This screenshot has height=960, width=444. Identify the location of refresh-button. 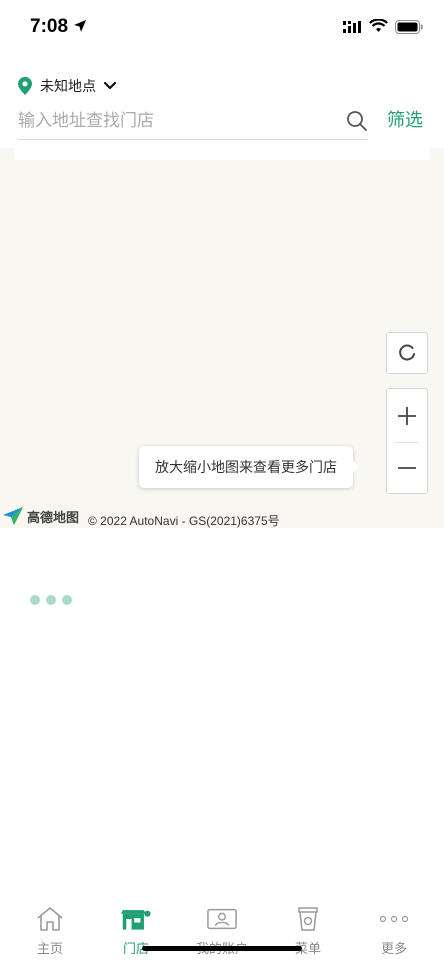
(407, 353).